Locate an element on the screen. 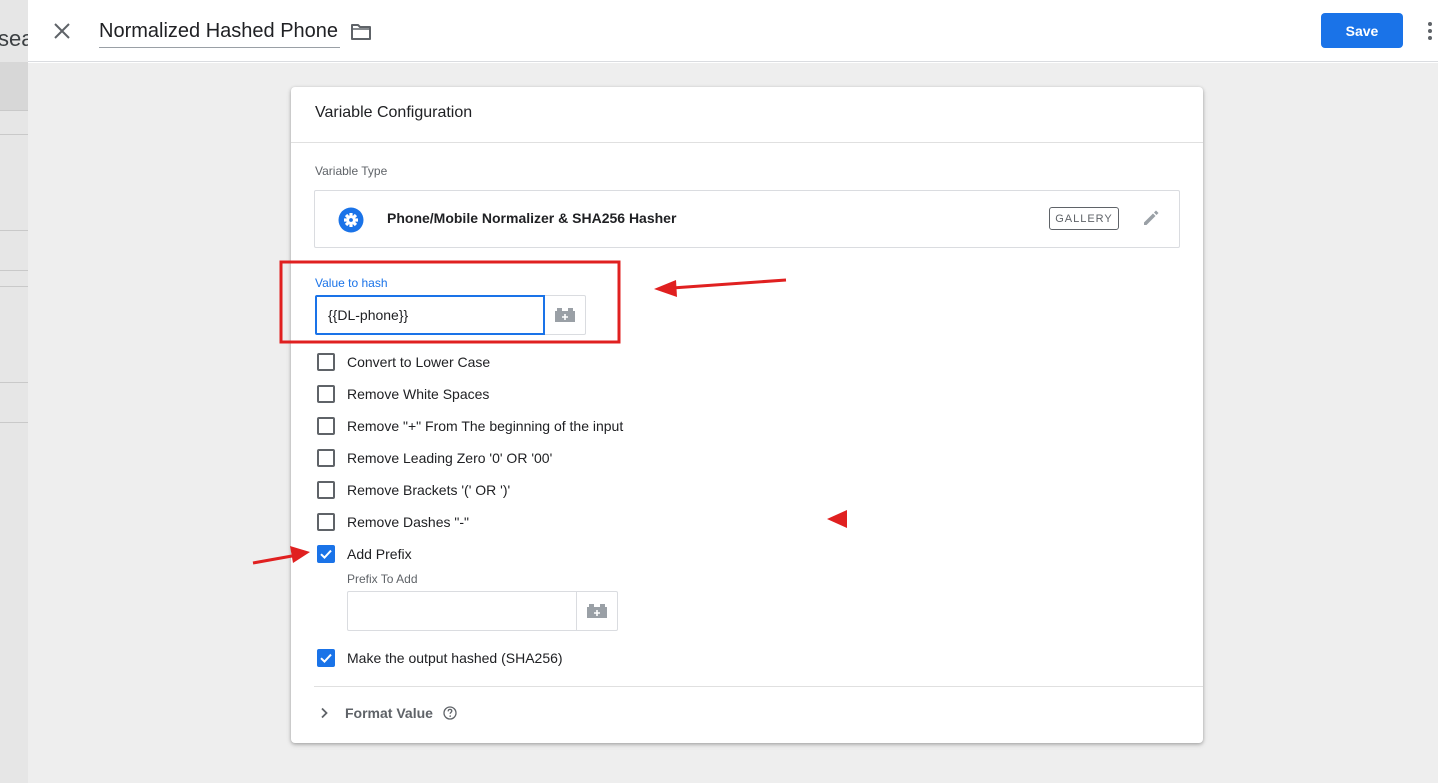 This screenshot has width=1438, height=783. option-label: Remove White Spaces is located at coordinates (418, 394).